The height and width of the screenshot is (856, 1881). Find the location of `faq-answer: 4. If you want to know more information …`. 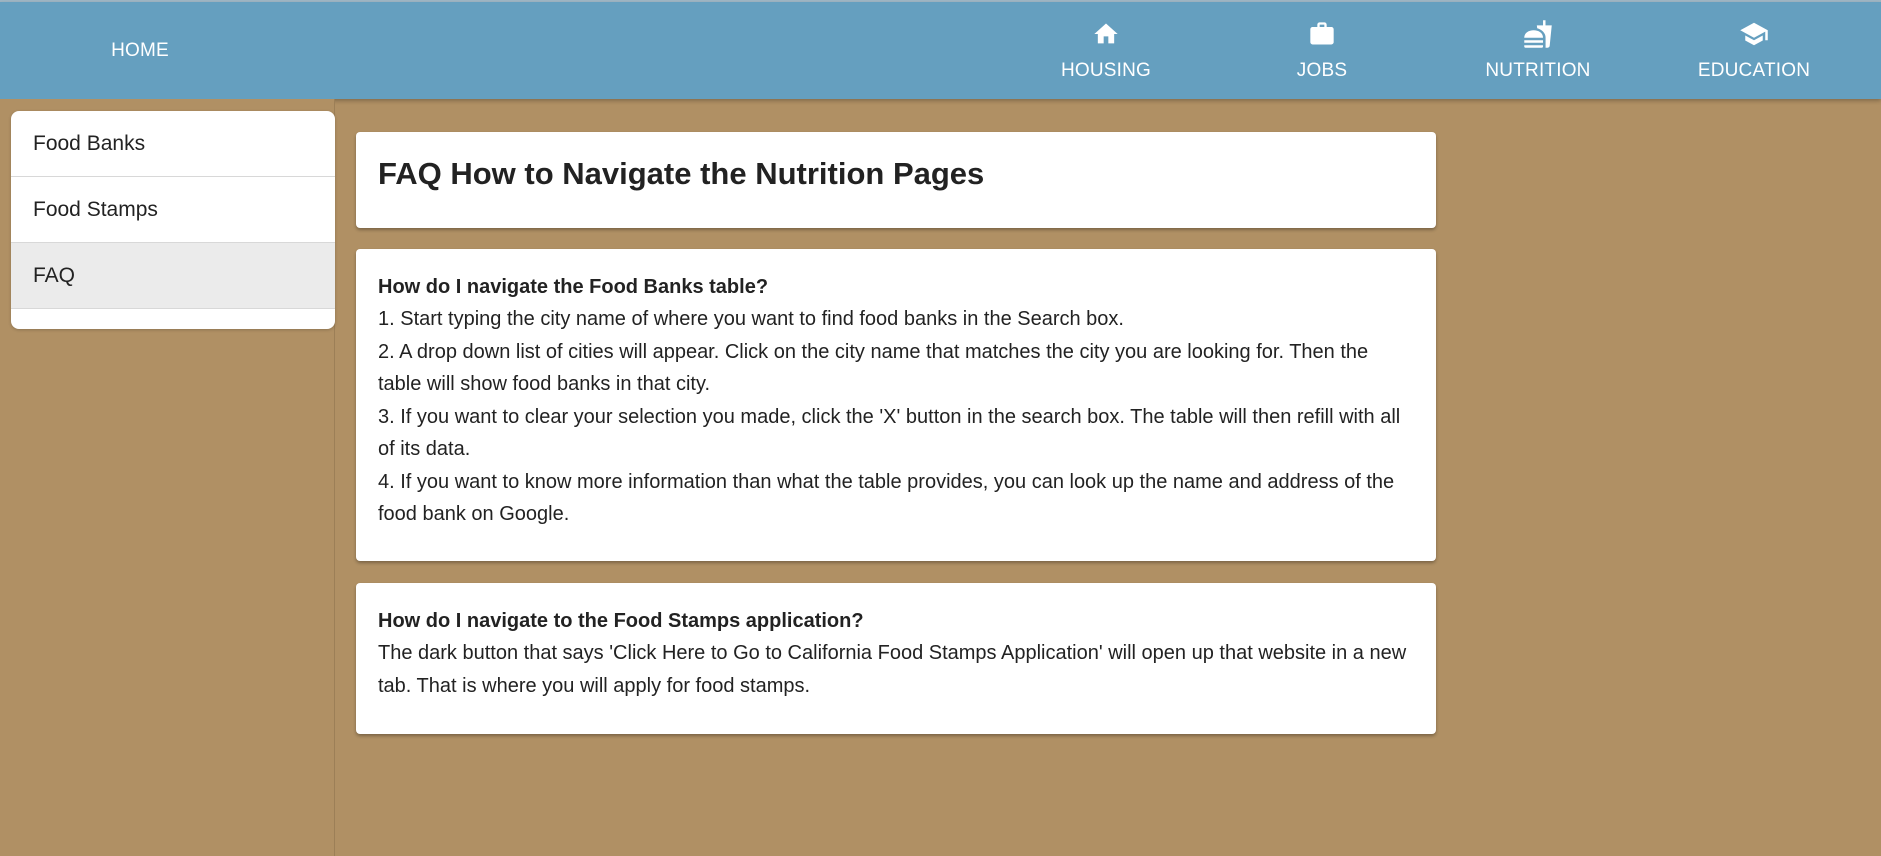

faq-answer: 4. If you want to know more information … is located at coordinates (886, 498).